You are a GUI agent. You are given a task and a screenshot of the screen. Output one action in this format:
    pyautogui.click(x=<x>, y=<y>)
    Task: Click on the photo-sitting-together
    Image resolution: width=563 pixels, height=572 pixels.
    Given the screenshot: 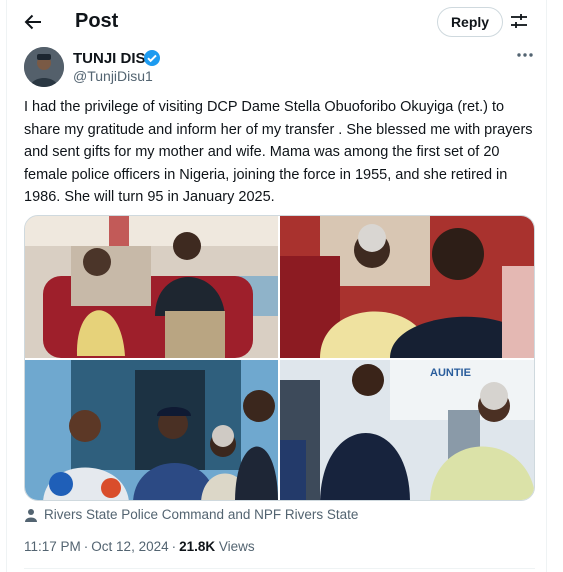 What is the action you would take?
    pyautogui.click(x=151, y=287)
    